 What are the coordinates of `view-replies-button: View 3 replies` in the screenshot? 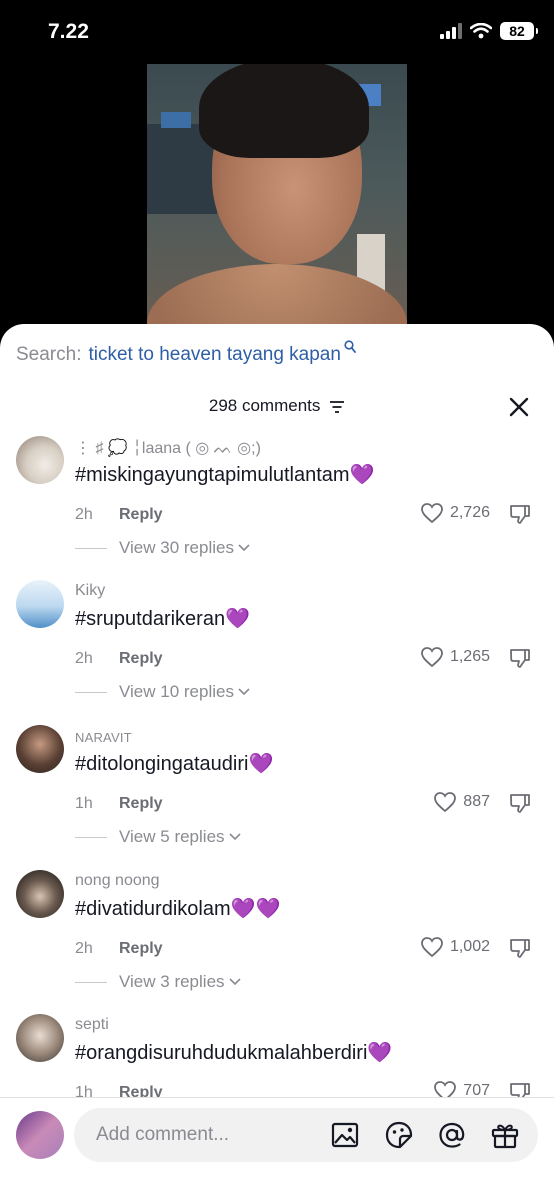 It's located at (158, 982).